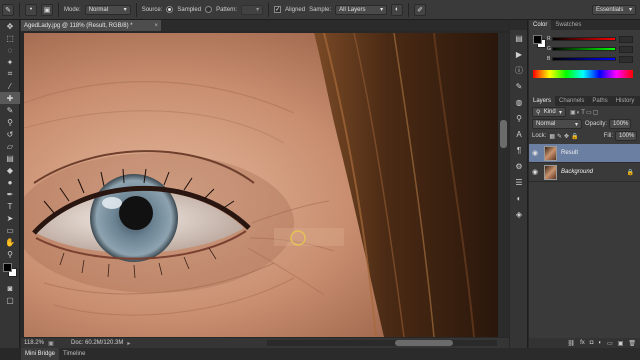 Image resolution: width=640 pixels, height=360 pixels. Describe the element at coordinates (10, 288) in the screenshot. I see `quick-mask-icon: ◙` at that location.